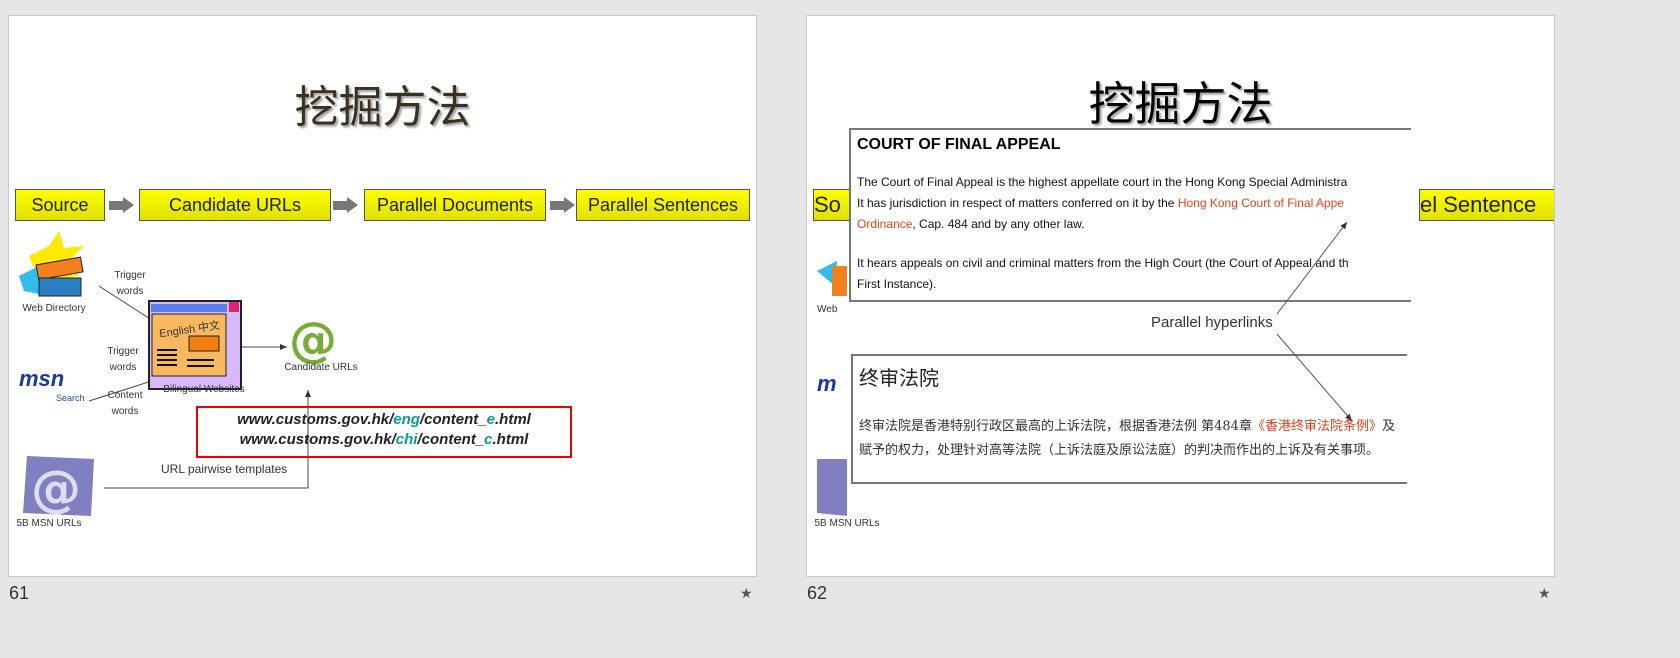 The width and height of the screenshot is (1680, 658). Describe the element at coordinates (51, 264) in the screenshot. I see `web-directory-books-icon` at that location.